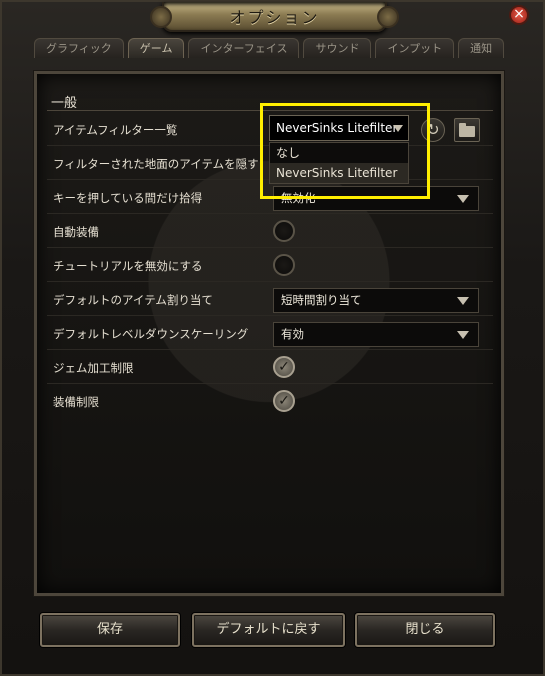  Describe the element at coordinates (481, 48) in the screenshot. I see `tab-notifications: 通知` at that location.